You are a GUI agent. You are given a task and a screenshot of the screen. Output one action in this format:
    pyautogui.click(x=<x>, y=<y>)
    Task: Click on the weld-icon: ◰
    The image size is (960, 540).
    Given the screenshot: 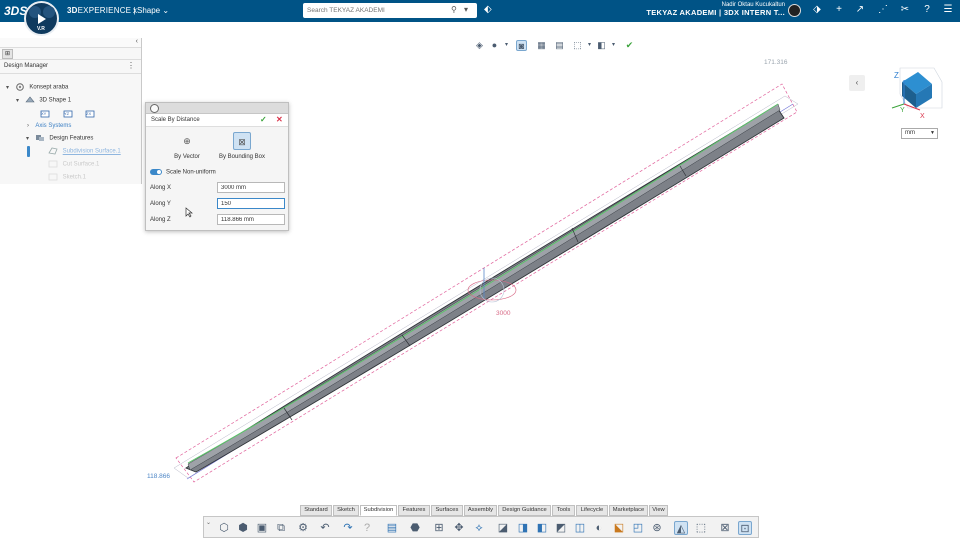 What is the action you would take?
    pyautogui.click(x=638, y=528)
    